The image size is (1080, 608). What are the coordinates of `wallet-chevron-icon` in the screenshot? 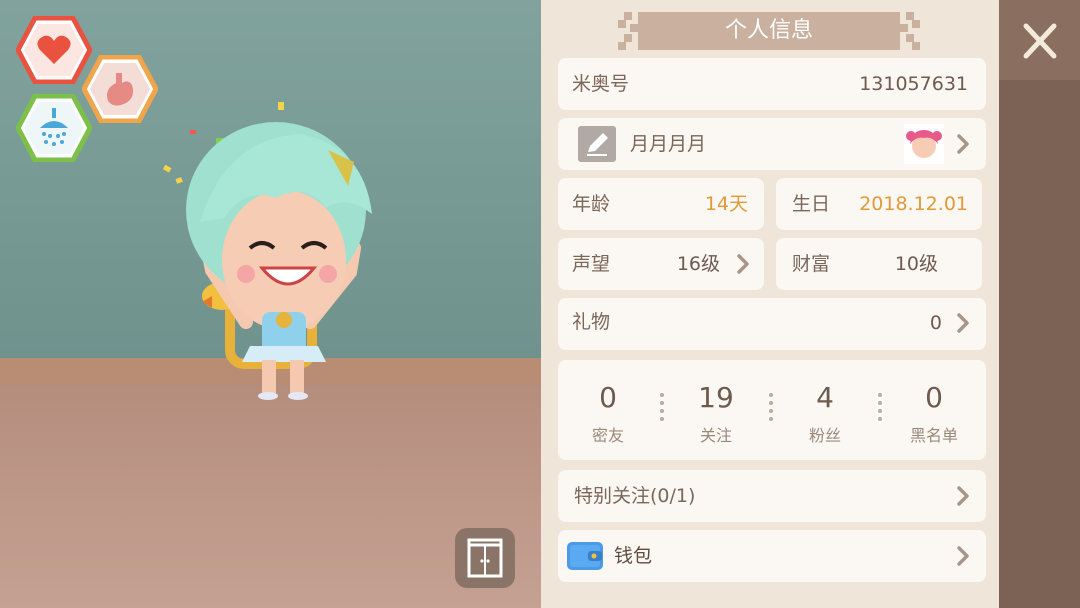 It's located at (963, 556).